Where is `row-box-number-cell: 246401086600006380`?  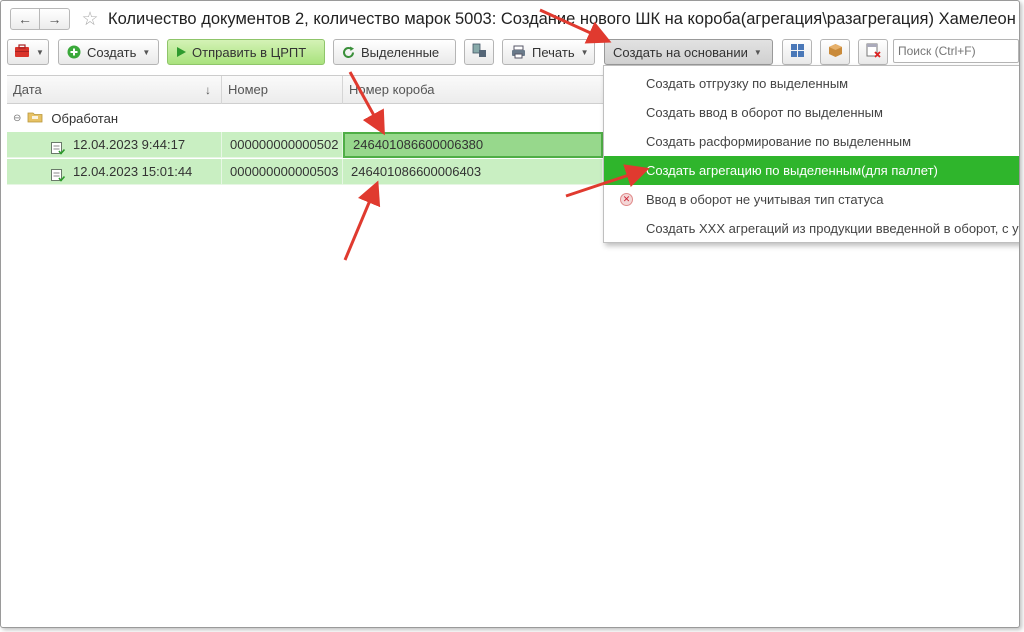 row-box-number-cell: 246401086600006380 is located at coordinates (473, 145).